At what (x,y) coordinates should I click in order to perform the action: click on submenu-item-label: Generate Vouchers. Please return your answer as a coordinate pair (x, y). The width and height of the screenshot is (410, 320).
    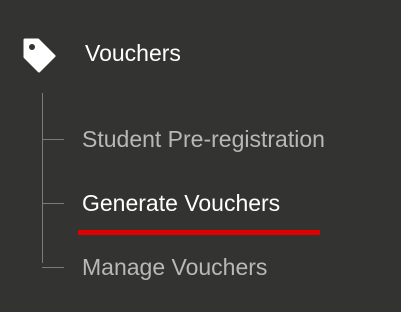
    Looking at the image, I should click on (181, 203).